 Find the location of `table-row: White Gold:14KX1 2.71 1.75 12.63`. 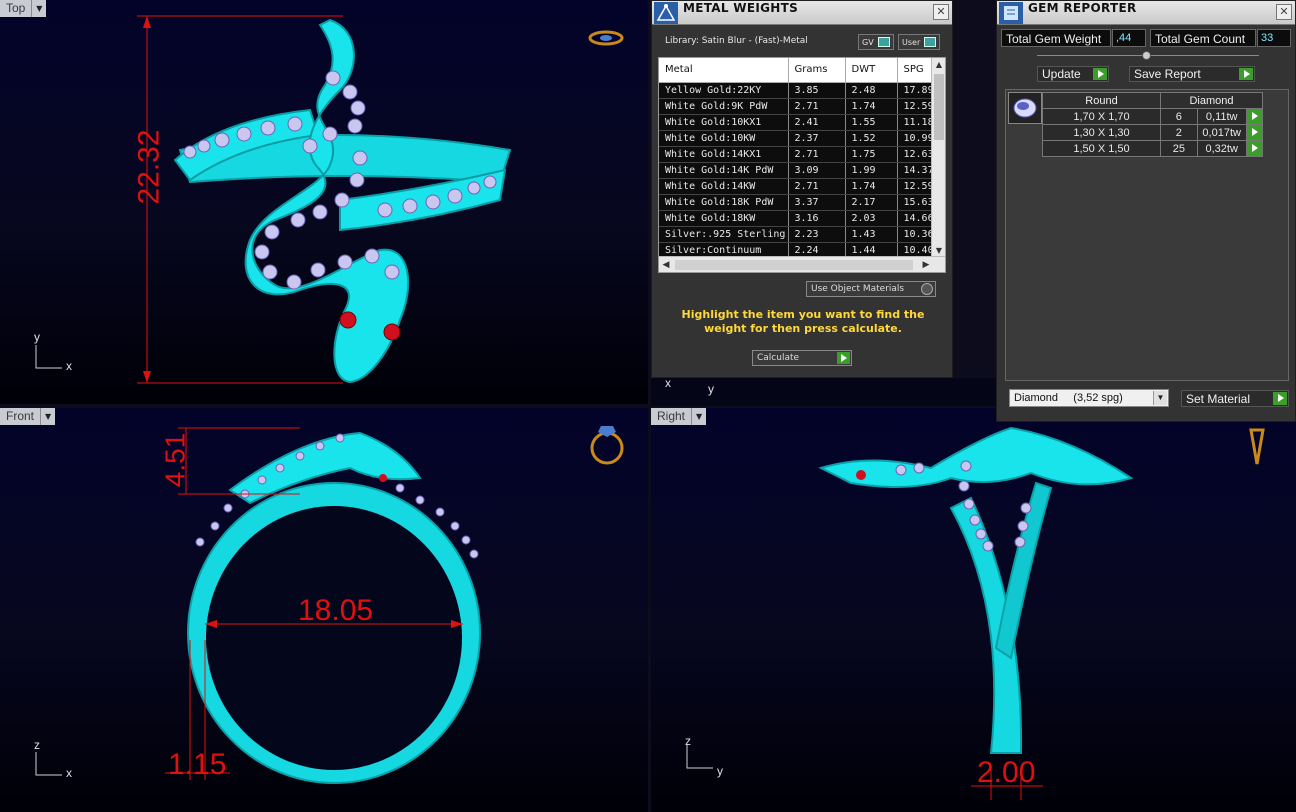

table-row: White Gold:14KX1 2.71 1.75 12.63 is located at coordinates (797, 154).